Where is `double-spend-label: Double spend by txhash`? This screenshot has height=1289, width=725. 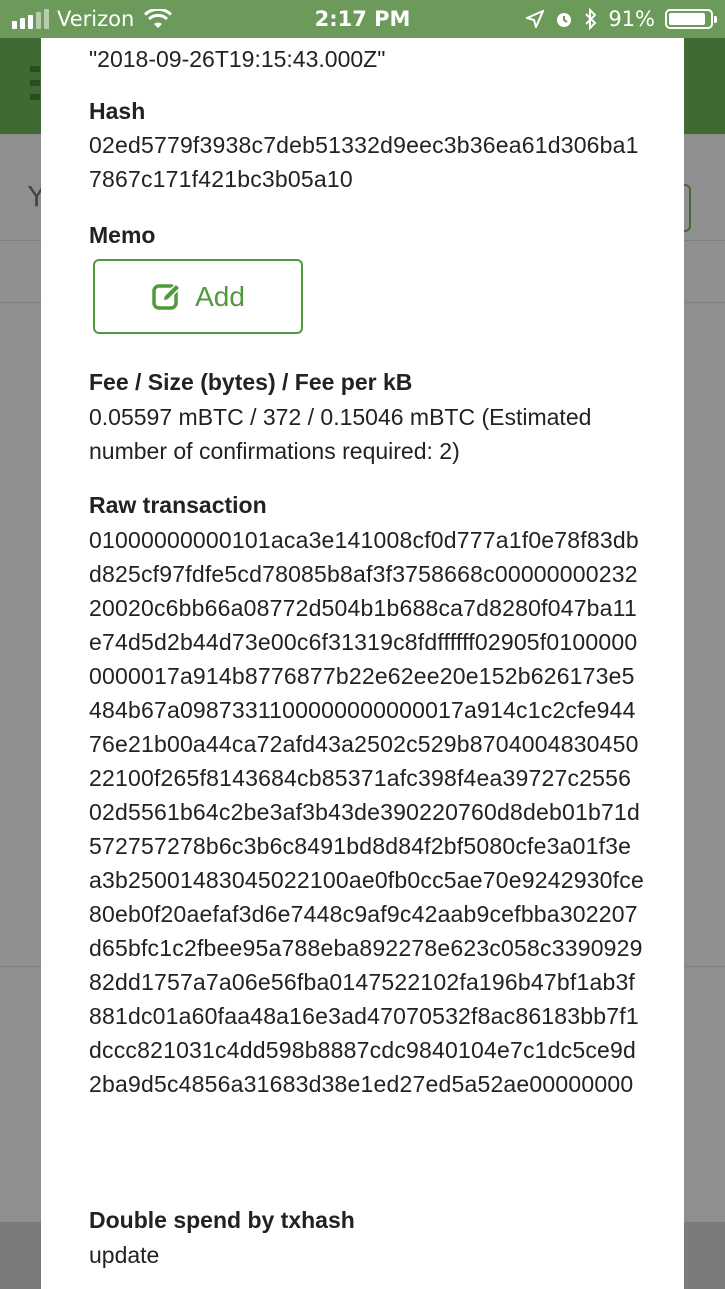
double-spend-label: Double spend by txhash is located at coordinates (222, 1220).